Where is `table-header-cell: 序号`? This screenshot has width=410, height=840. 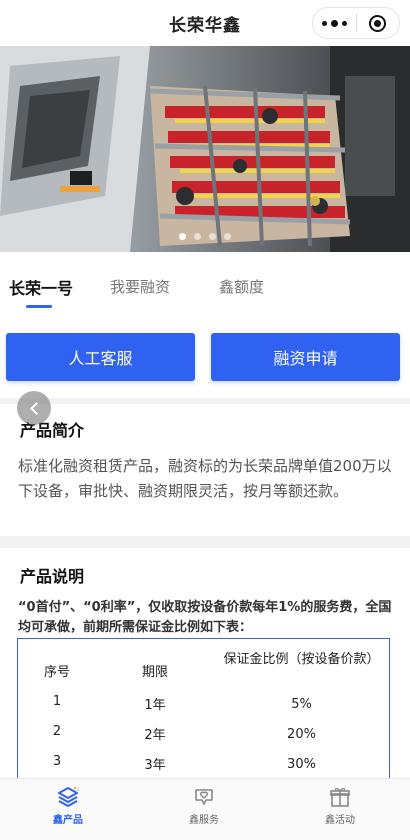 table-header-cell: 序号 is located at coordinates (56, 672).